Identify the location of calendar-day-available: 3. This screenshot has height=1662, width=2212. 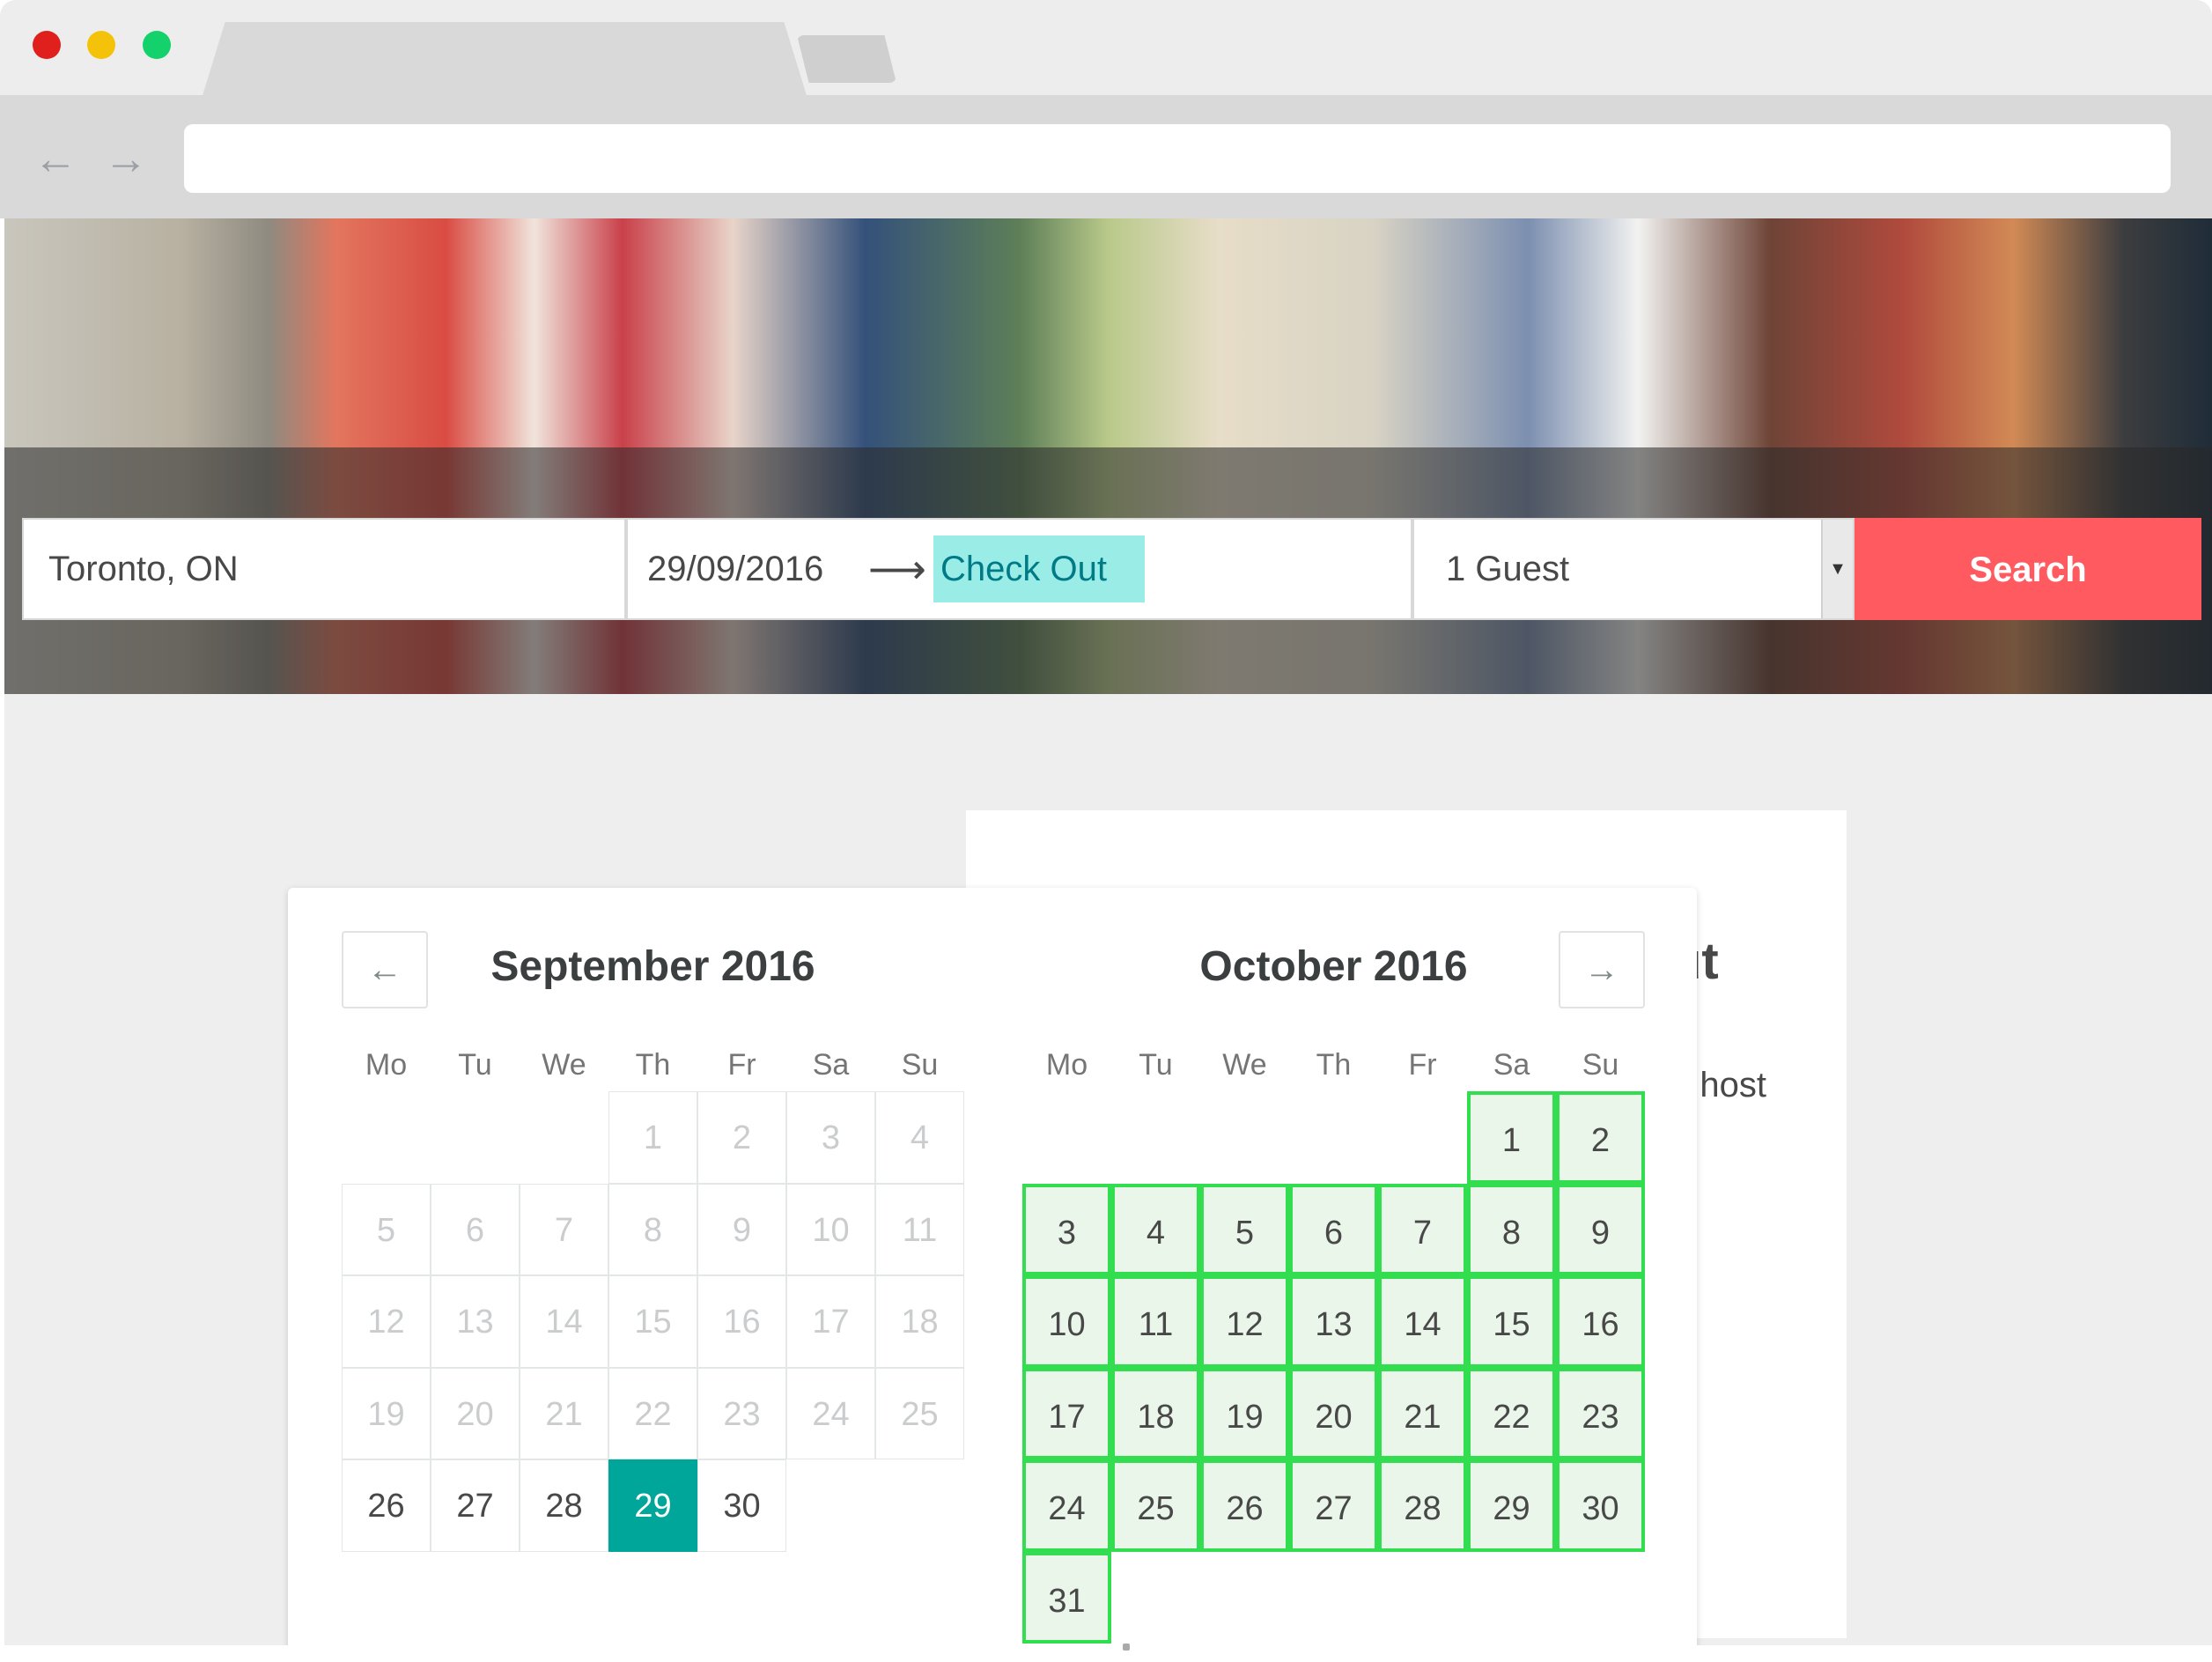
(1066, 1229).